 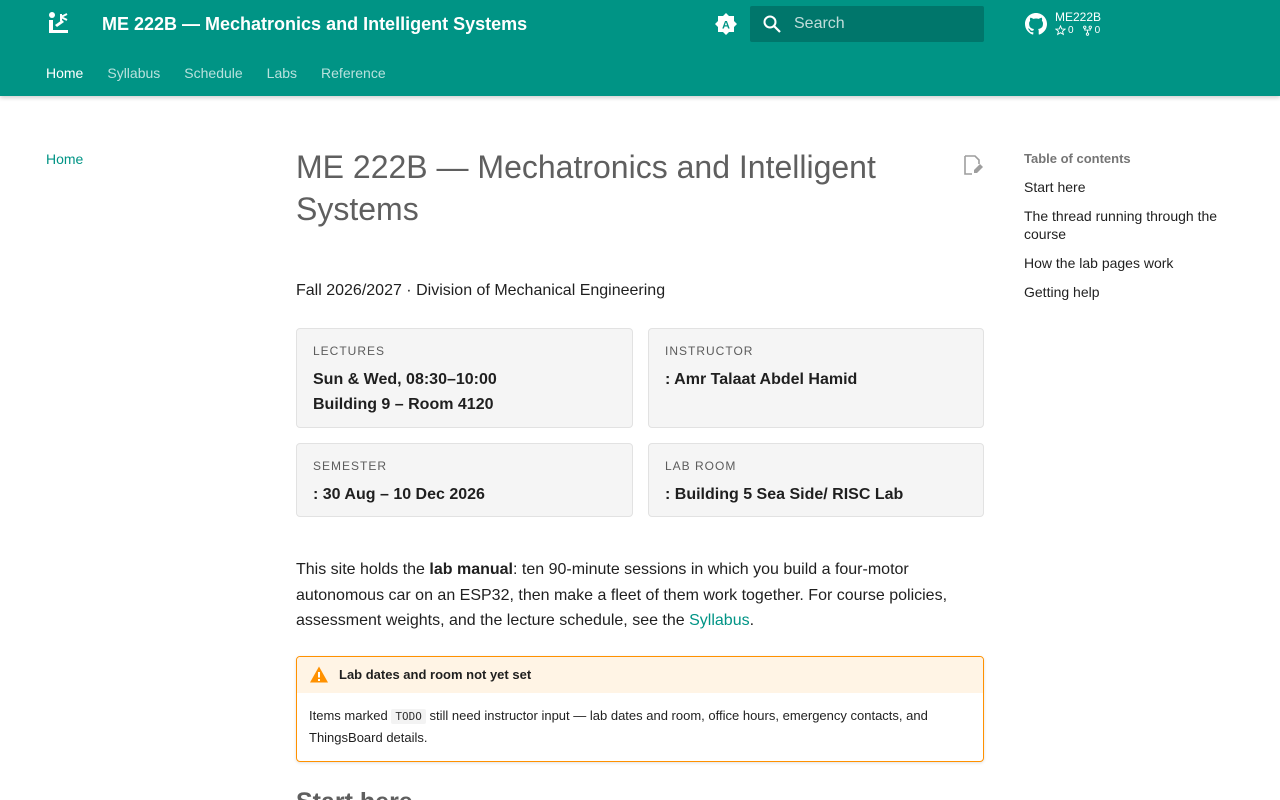 What do you see at coordinates (363, 569) in the screenshot?
I see `intro-text: This site holds the` at bounding box center [363, 569].